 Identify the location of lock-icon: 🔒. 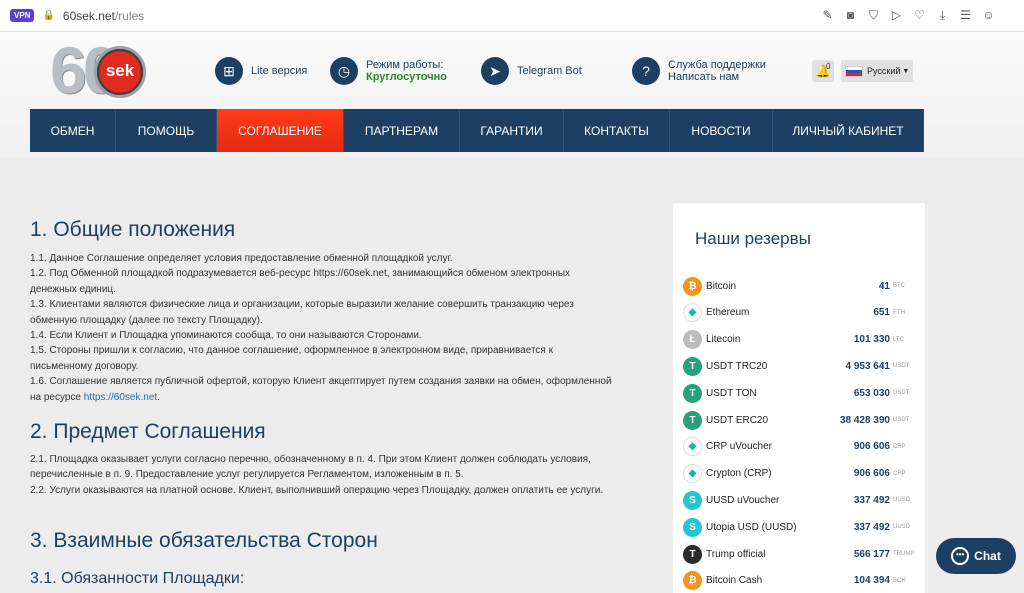
(48, 15).